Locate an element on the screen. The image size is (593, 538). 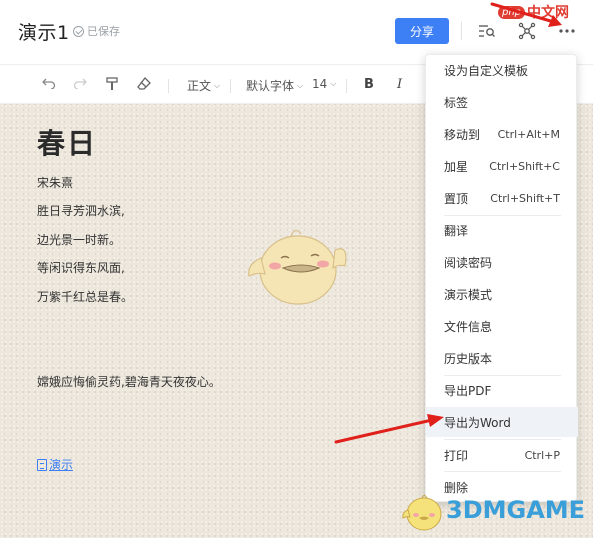
chick-mascot-image is located at coordinates (297, 267).